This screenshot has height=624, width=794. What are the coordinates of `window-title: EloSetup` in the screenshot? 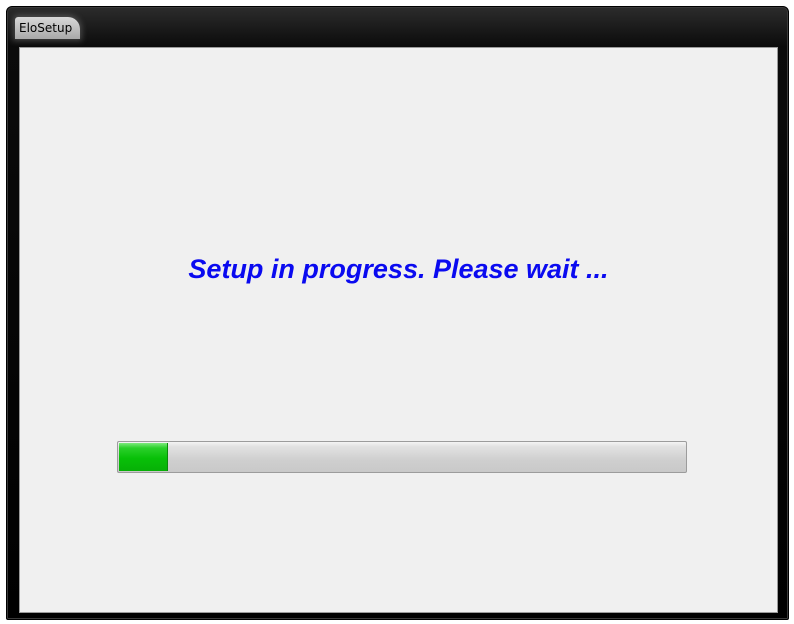 It's located at (48, 28).